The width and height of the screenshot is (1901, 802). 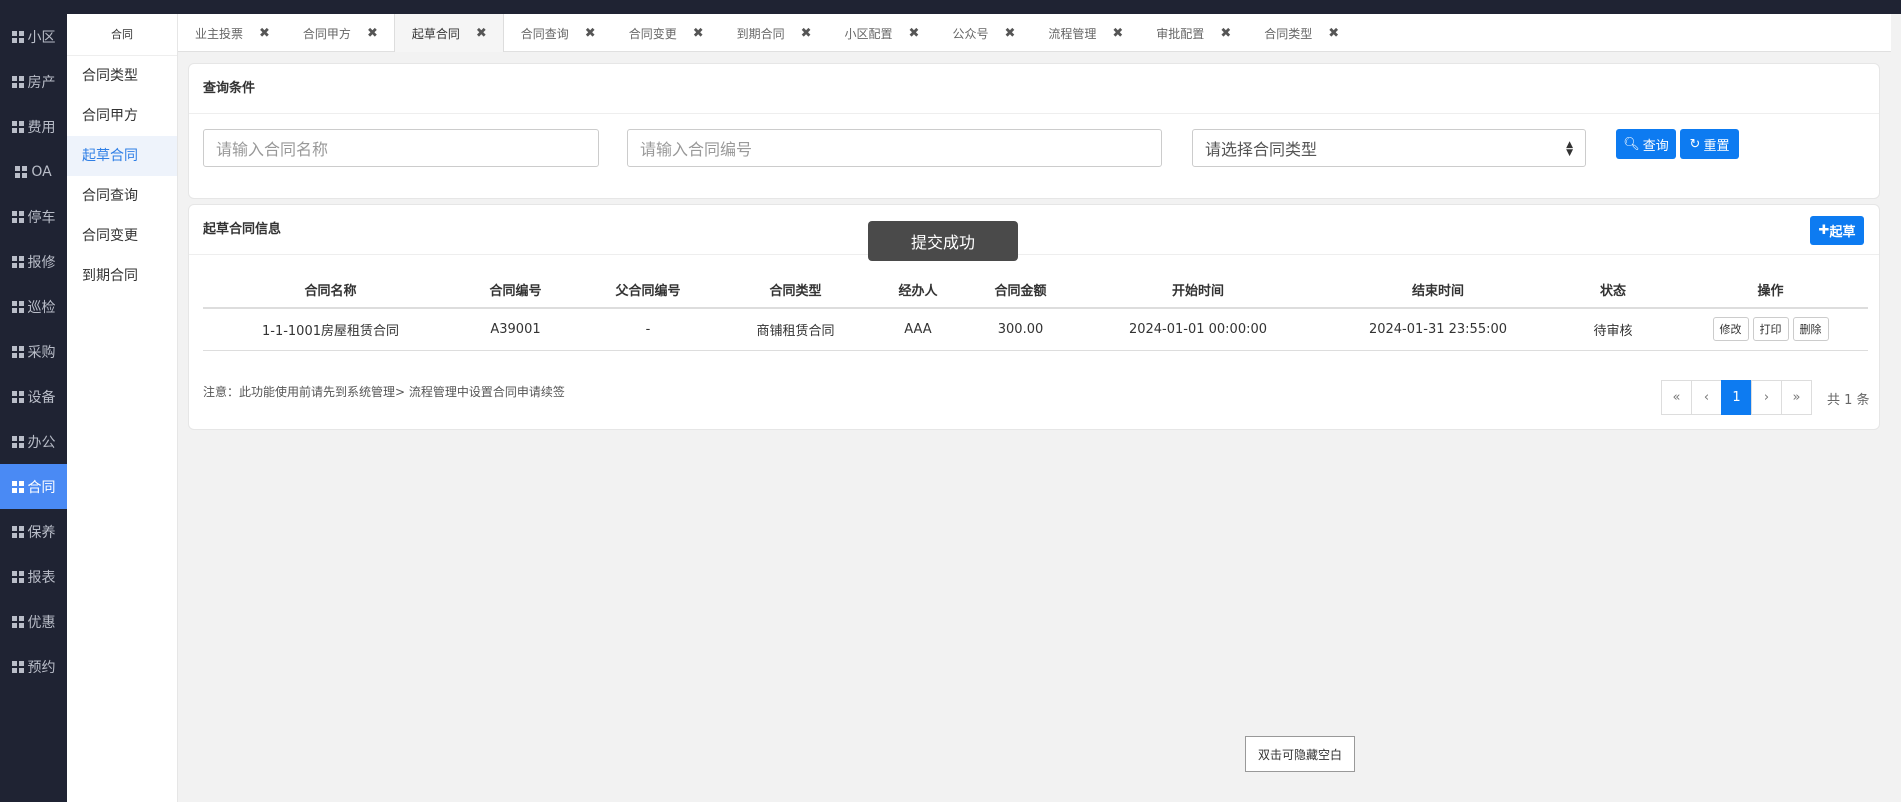 I want to click on nav-item-label: 采购, so click(x=41, y=352).